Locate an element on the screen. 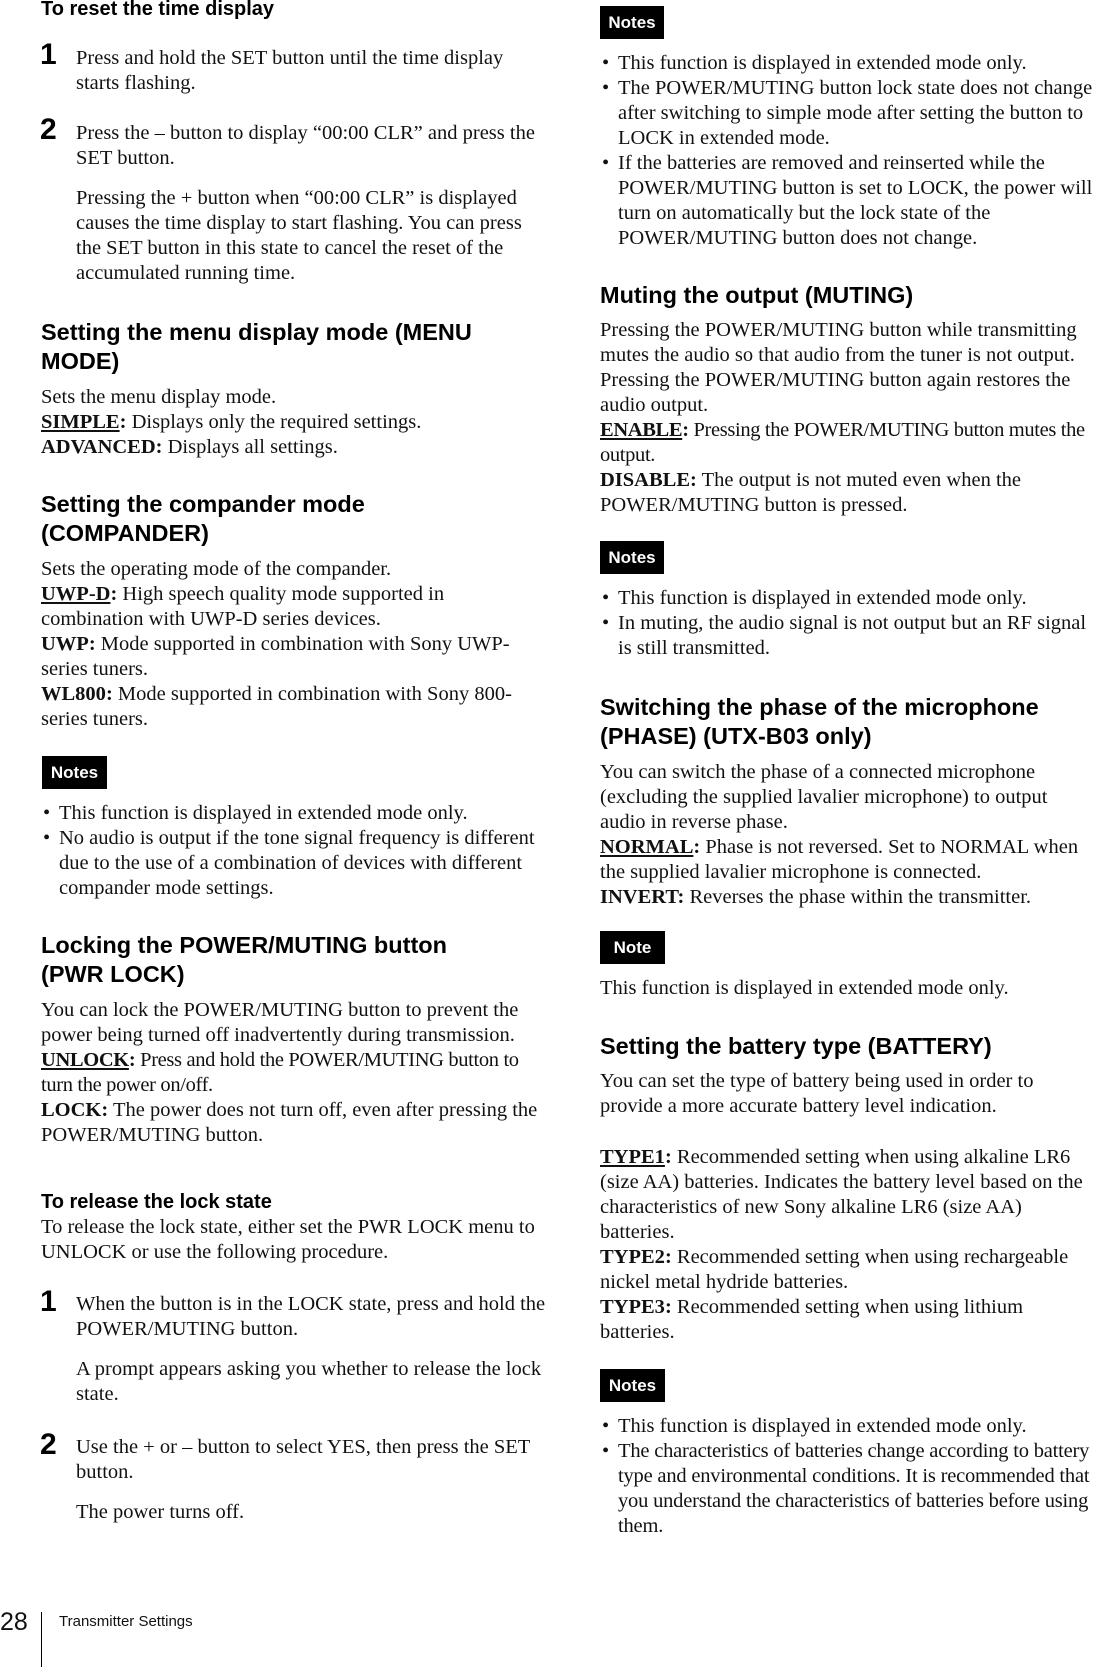 The height and width of the screenshot is (1667, 1096). option-key: DISABLE is located at coordinates (645, 480).